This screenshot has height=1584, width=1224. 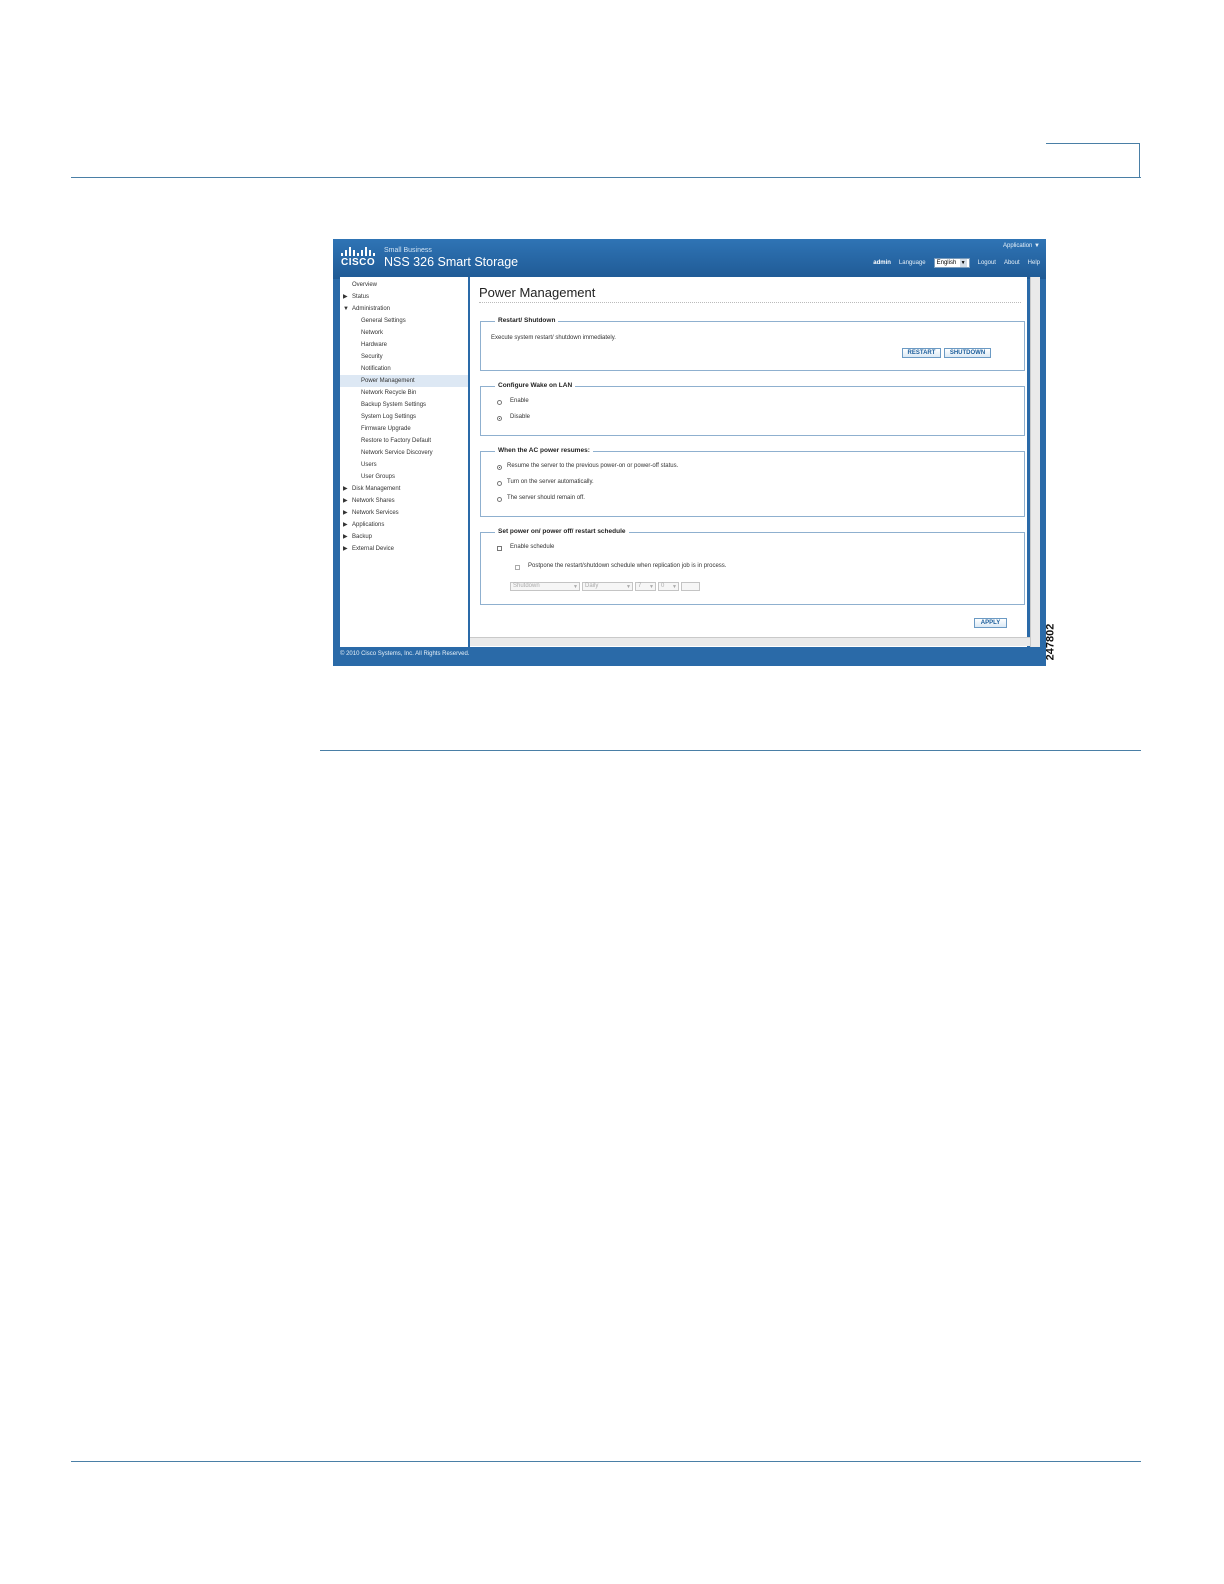 I want to click on sidebar-item-label: Users, so click(x=369, y=465).